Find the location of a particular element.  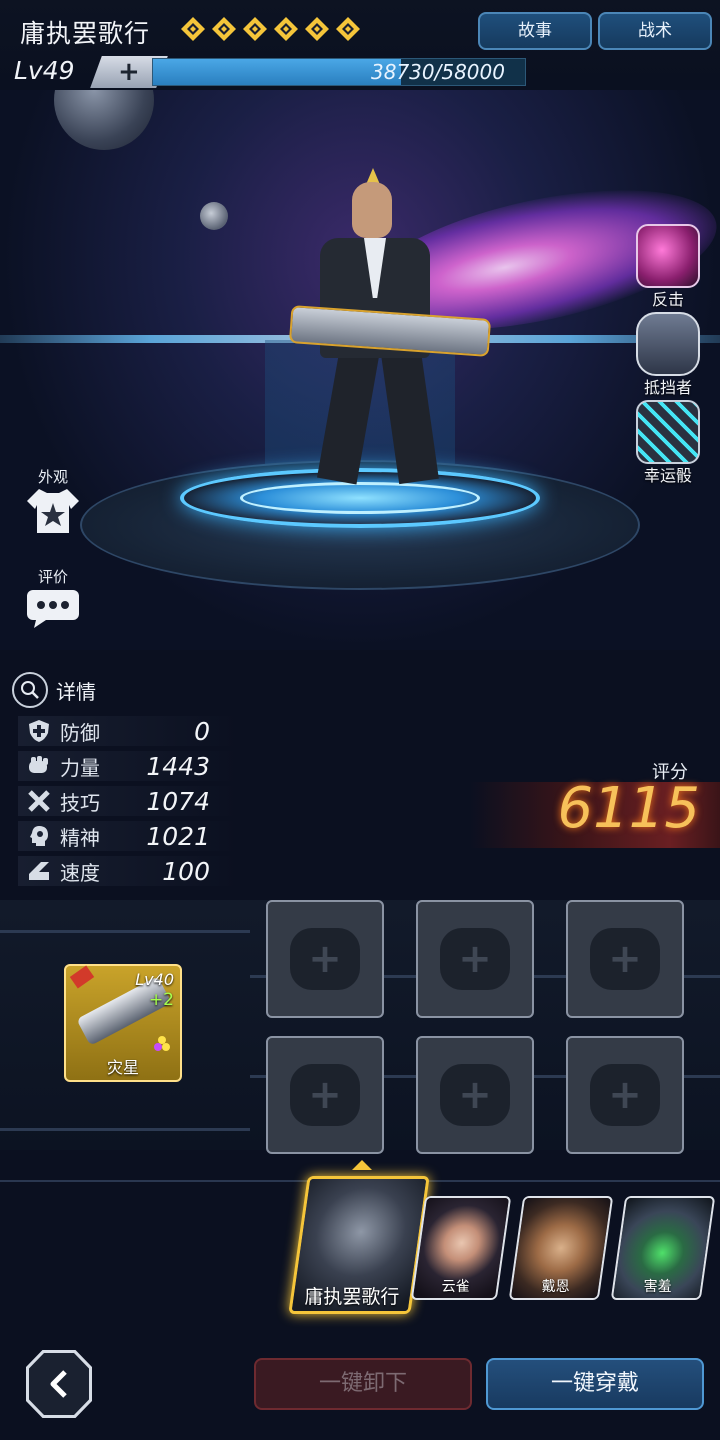

boot-icon: + is located at coordinates (475, 1095).